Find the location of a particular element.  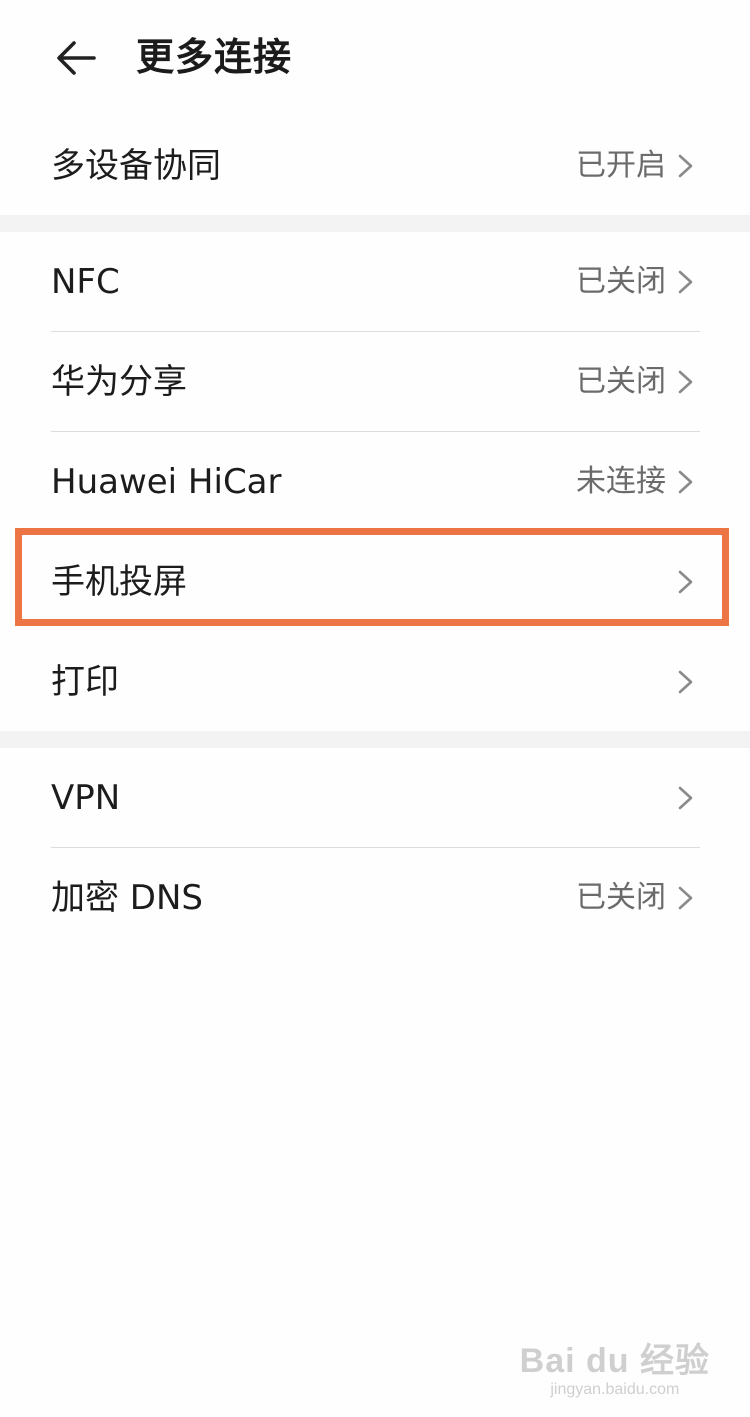

back-button is located at coordinates (76, 58).